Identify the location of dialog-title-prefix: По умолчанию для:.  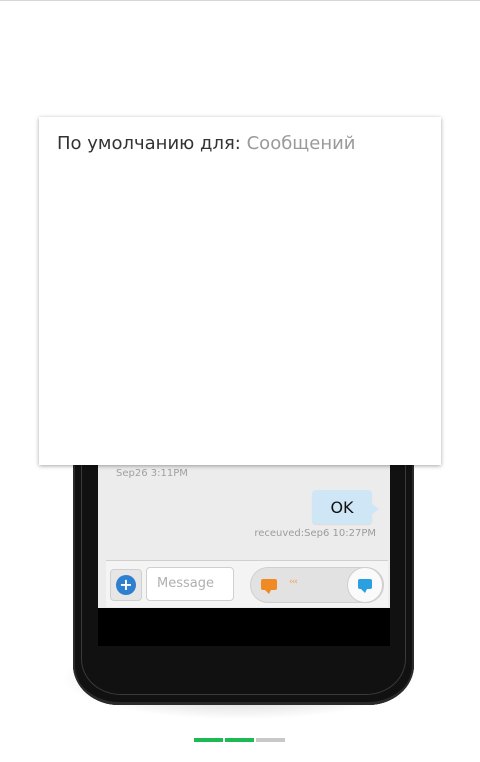
(149, 143).